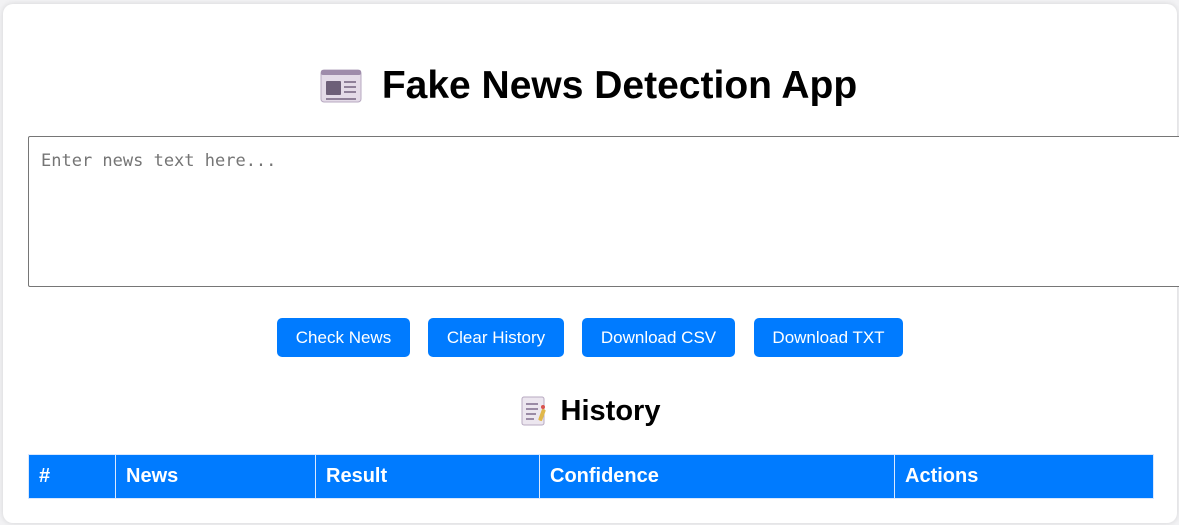  Describe the element at coordinates (619, 85) in the screenshot. I see `page-title: Fake News Detection App` at that location.